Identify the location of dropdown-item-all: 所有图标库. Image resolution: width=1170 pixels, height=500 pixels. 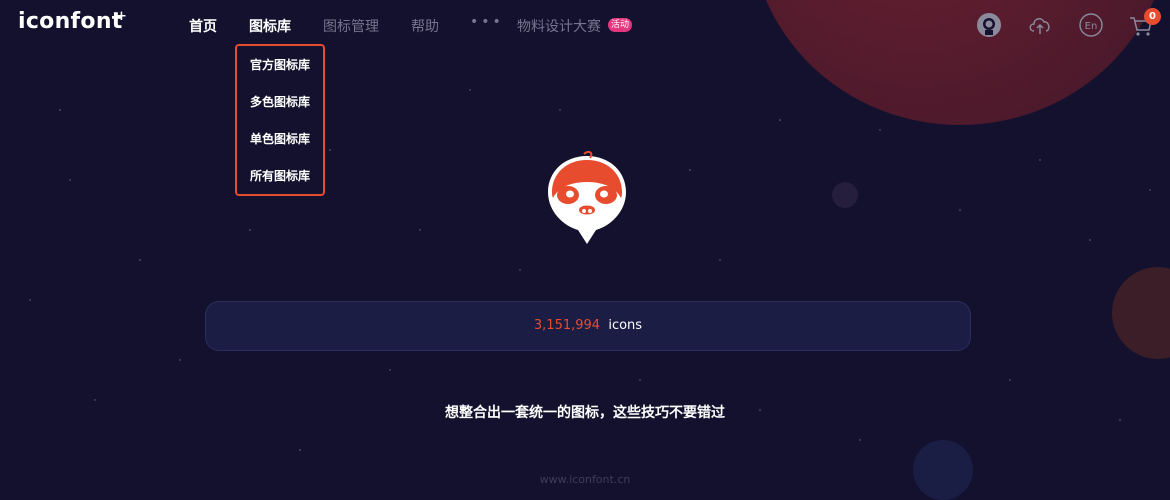
(280, 175).